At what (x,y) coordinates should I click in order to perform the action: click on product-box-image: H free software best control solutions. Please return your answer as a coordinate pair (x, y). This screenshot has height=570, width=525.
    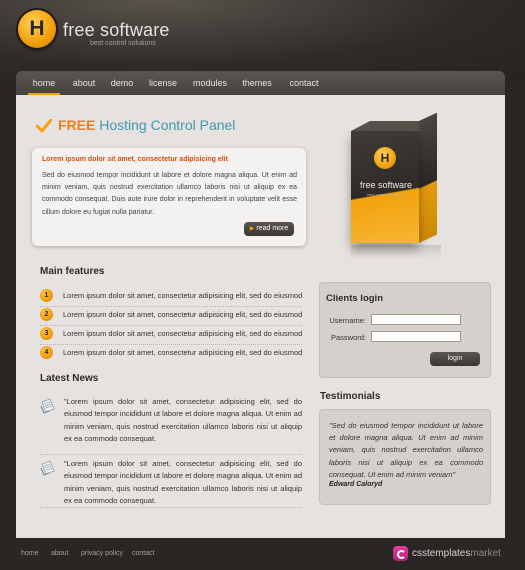
    Looking at the image, I should click on (407, 187).